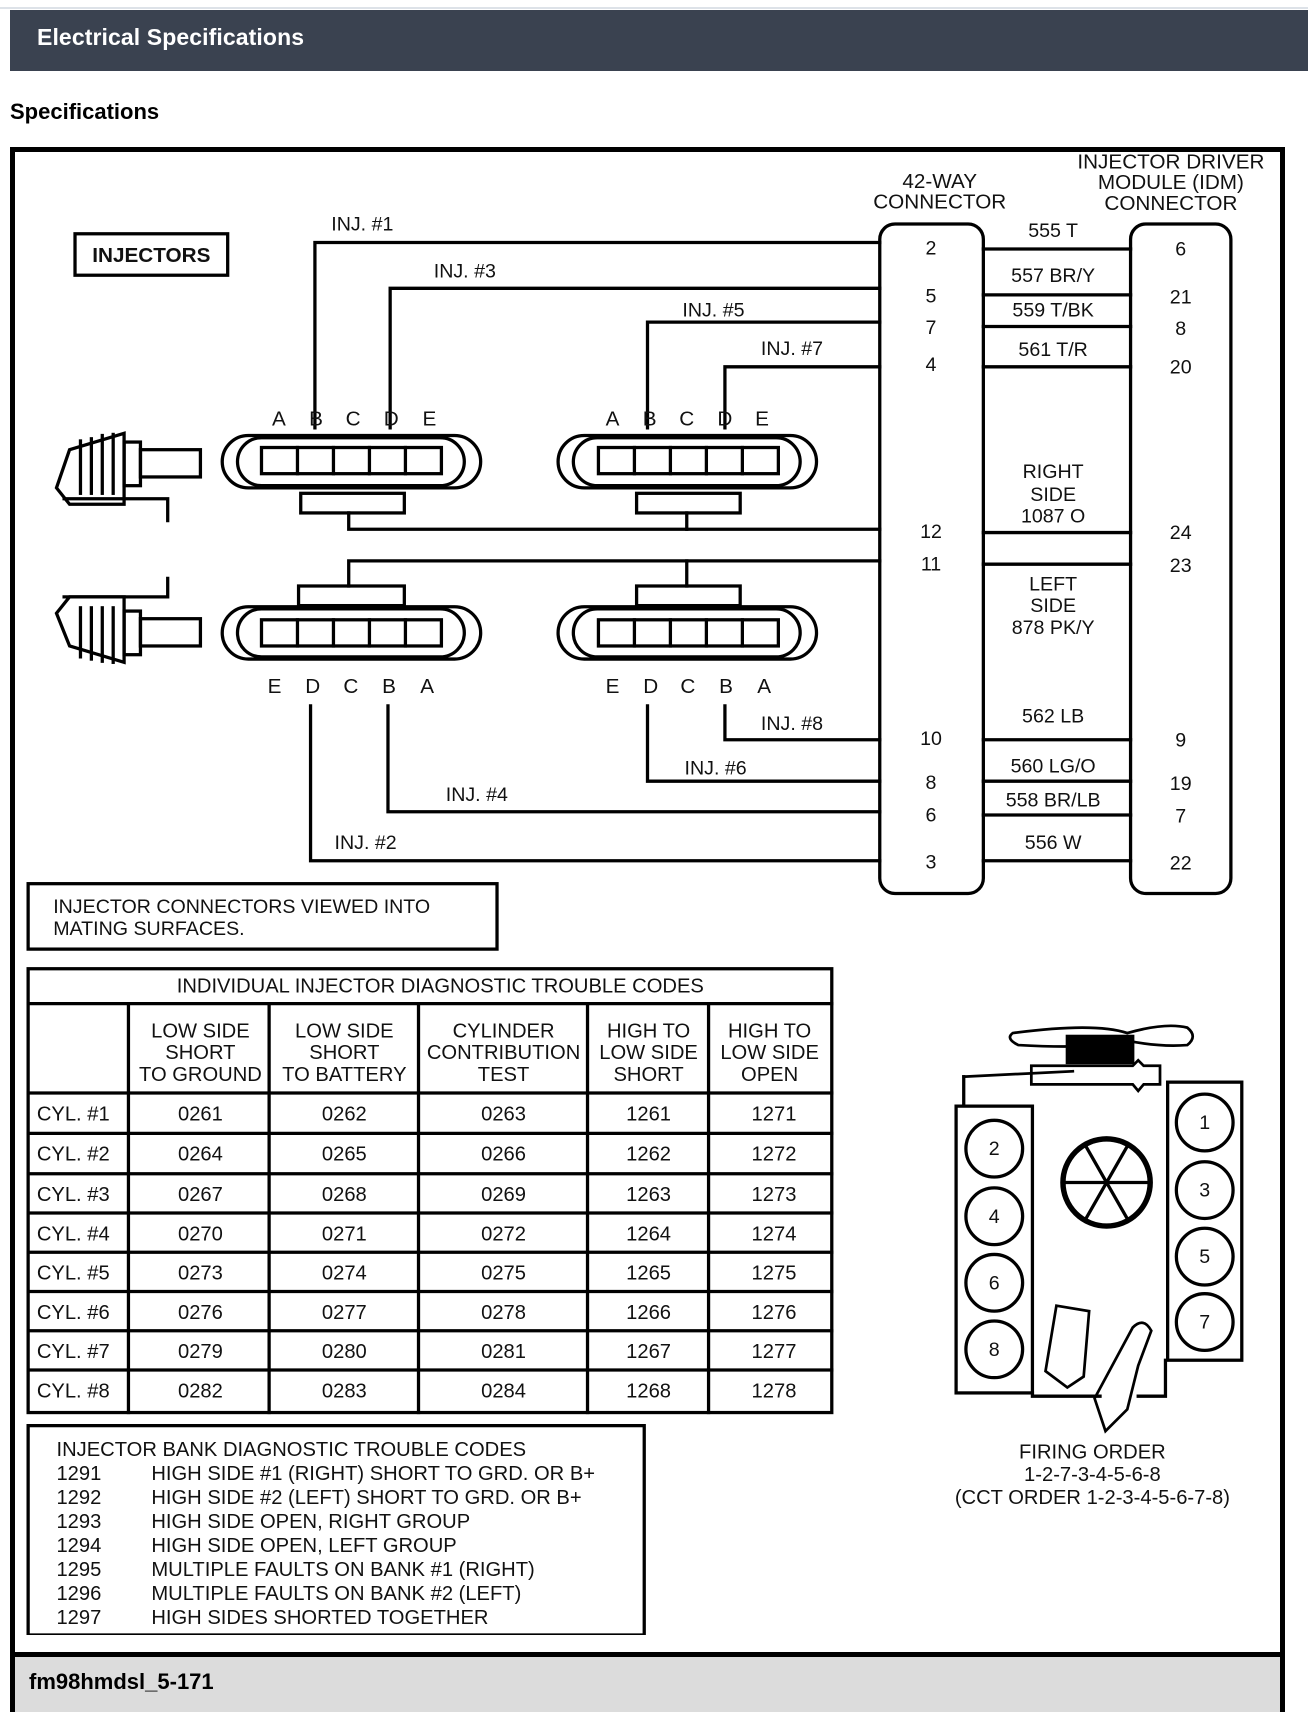 This screenshot has height=1712, width=1308. I want to click on bank-dtc-title: INJECTOR BANK DIAGNOSTIC TROUBLE CODES, so click(291, 1450).